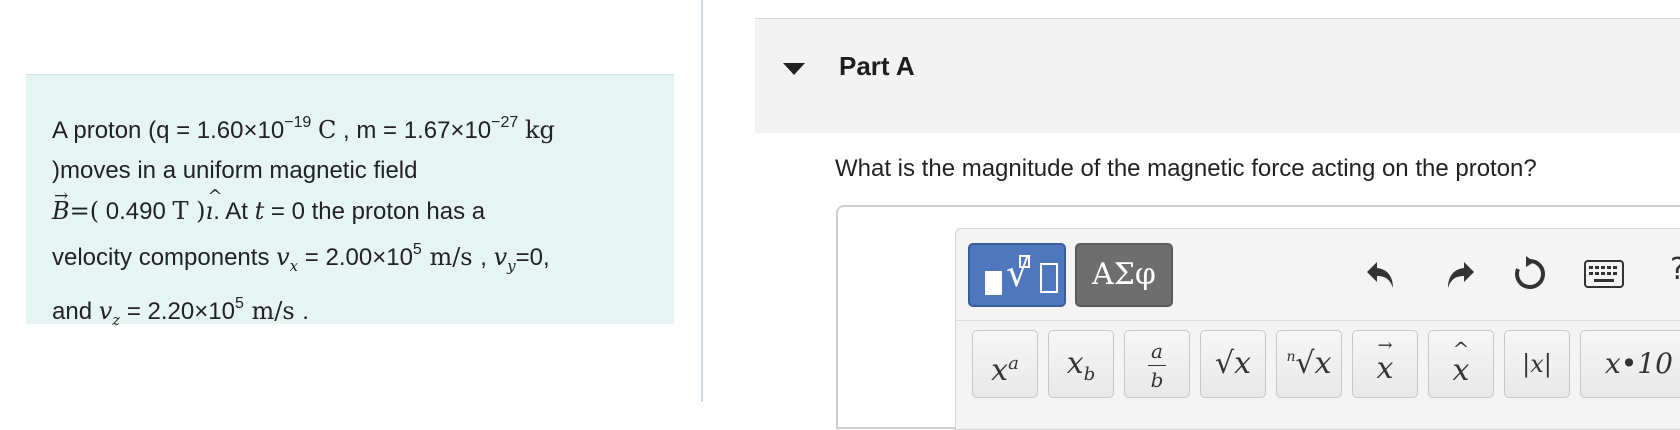  I want to click on vector-arrow-icon: →, so click(1385, 345).